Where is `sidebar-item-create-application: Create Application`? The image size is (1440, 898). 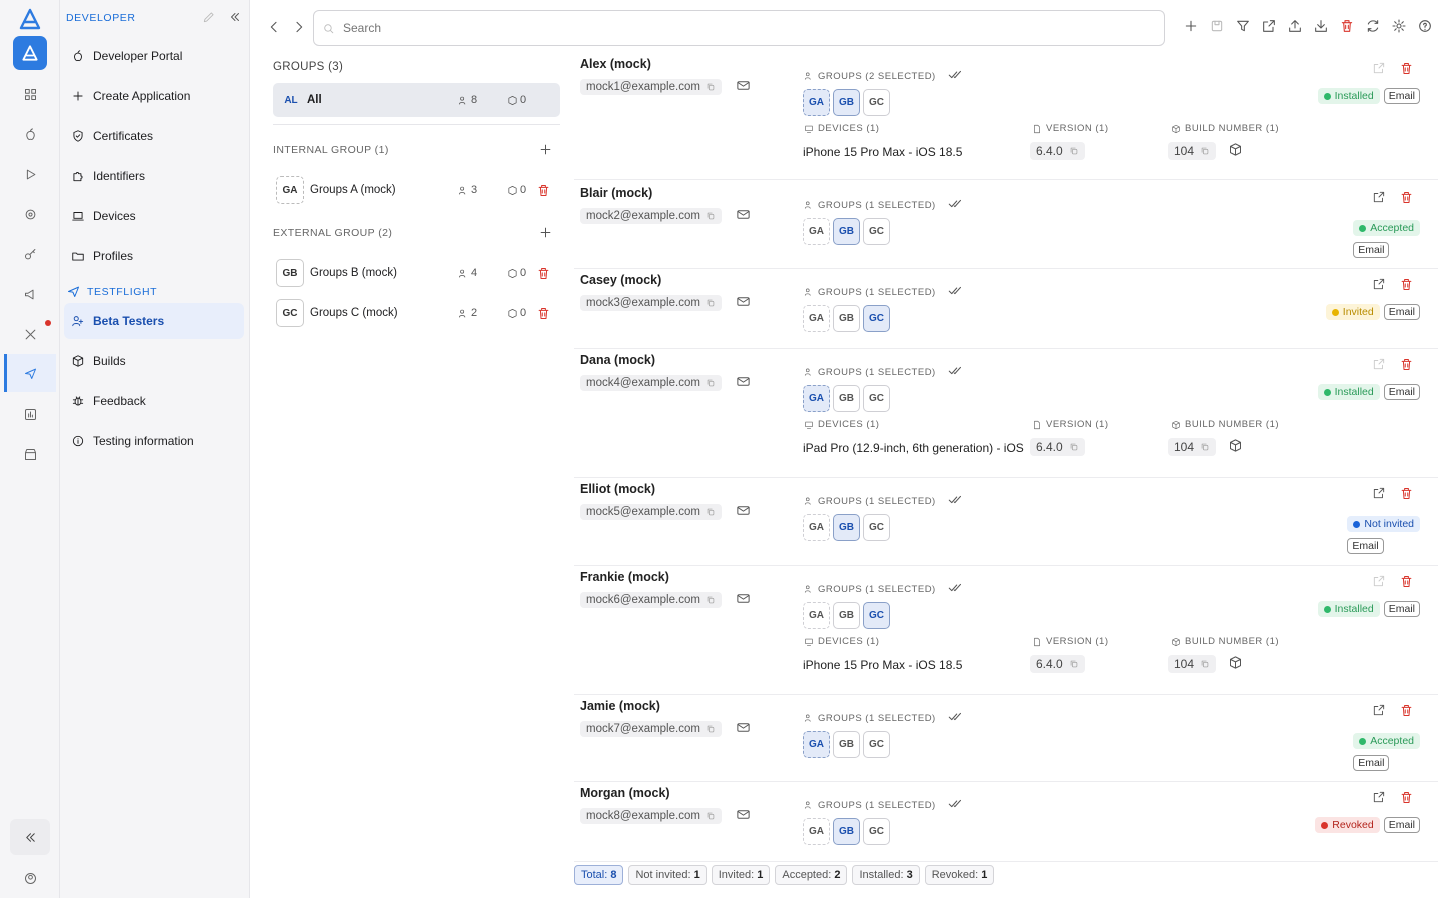 sidebar-item-create-application: Create Application is located at coordinates (154, 96).